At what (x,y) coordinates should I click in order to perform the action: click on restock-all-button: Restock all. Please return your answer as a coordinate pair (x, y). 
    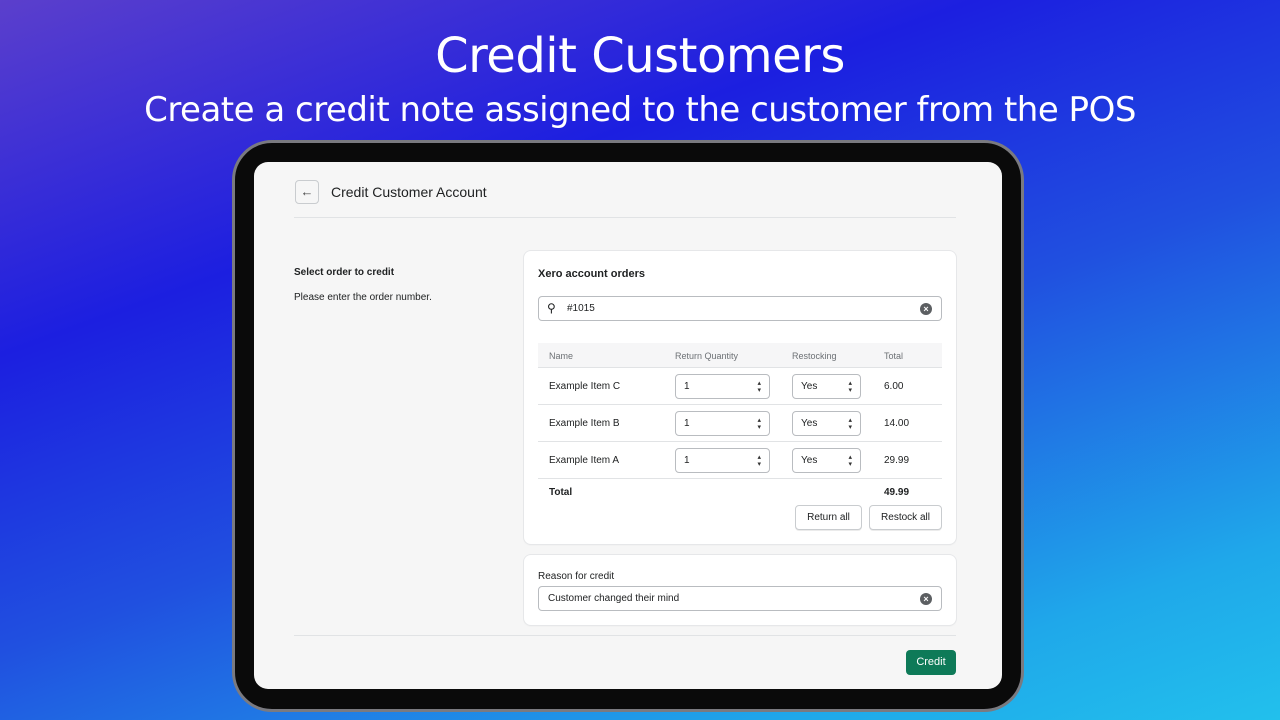
    Looking at the image, I should click on (905, 517).